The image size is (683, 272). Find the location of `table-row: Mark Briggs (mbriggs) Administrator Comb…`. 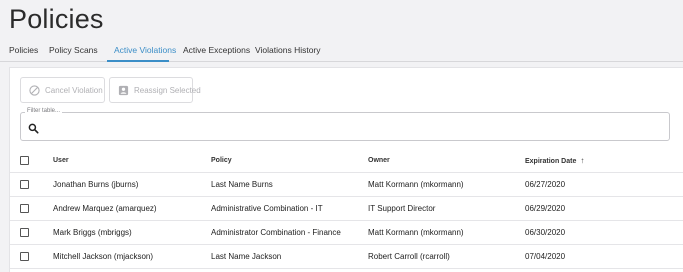

table-row: Mark Briggs (mbriggs) Administrator Comb… is located at coordinates (346, 233).